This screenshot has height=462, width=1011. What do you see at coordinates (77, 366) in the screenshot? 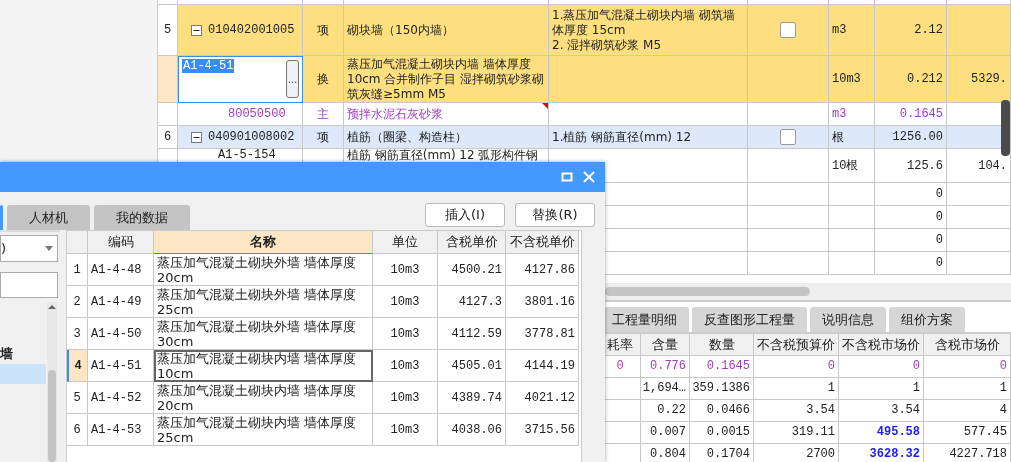
I see `row-number: 4` at bounding box center [77, 366].